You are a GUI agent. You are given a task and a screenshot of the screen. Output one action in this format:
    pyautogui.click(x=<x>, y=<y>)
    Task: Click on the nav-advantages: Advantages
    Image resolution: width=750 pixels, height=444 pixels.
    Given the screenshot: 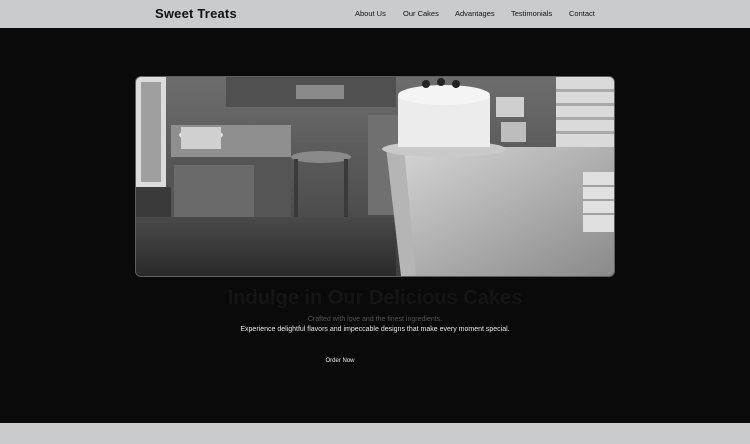 What is the action you would take?
    pyautogui.click(x=475, y=13)
    